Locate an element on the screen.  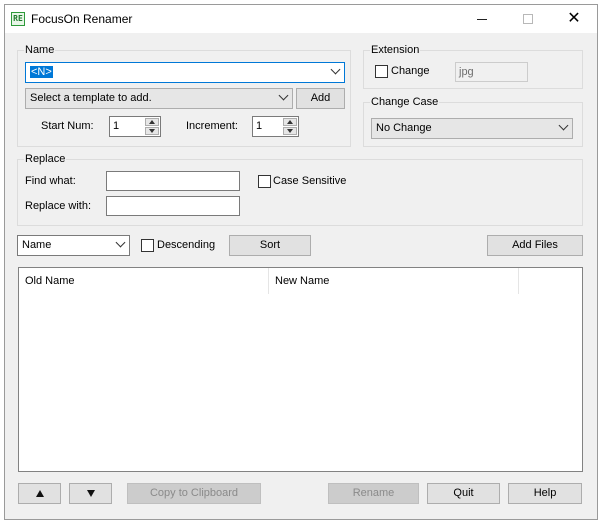
increment-stepper: 1 is located at coordinates (275, 126).